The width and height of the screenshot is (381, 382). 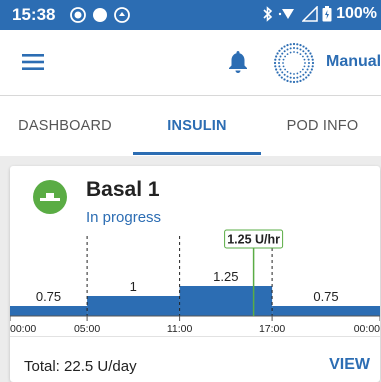 I want to click on tab-pod-info: POD INFO, so click(x=322, y=126).